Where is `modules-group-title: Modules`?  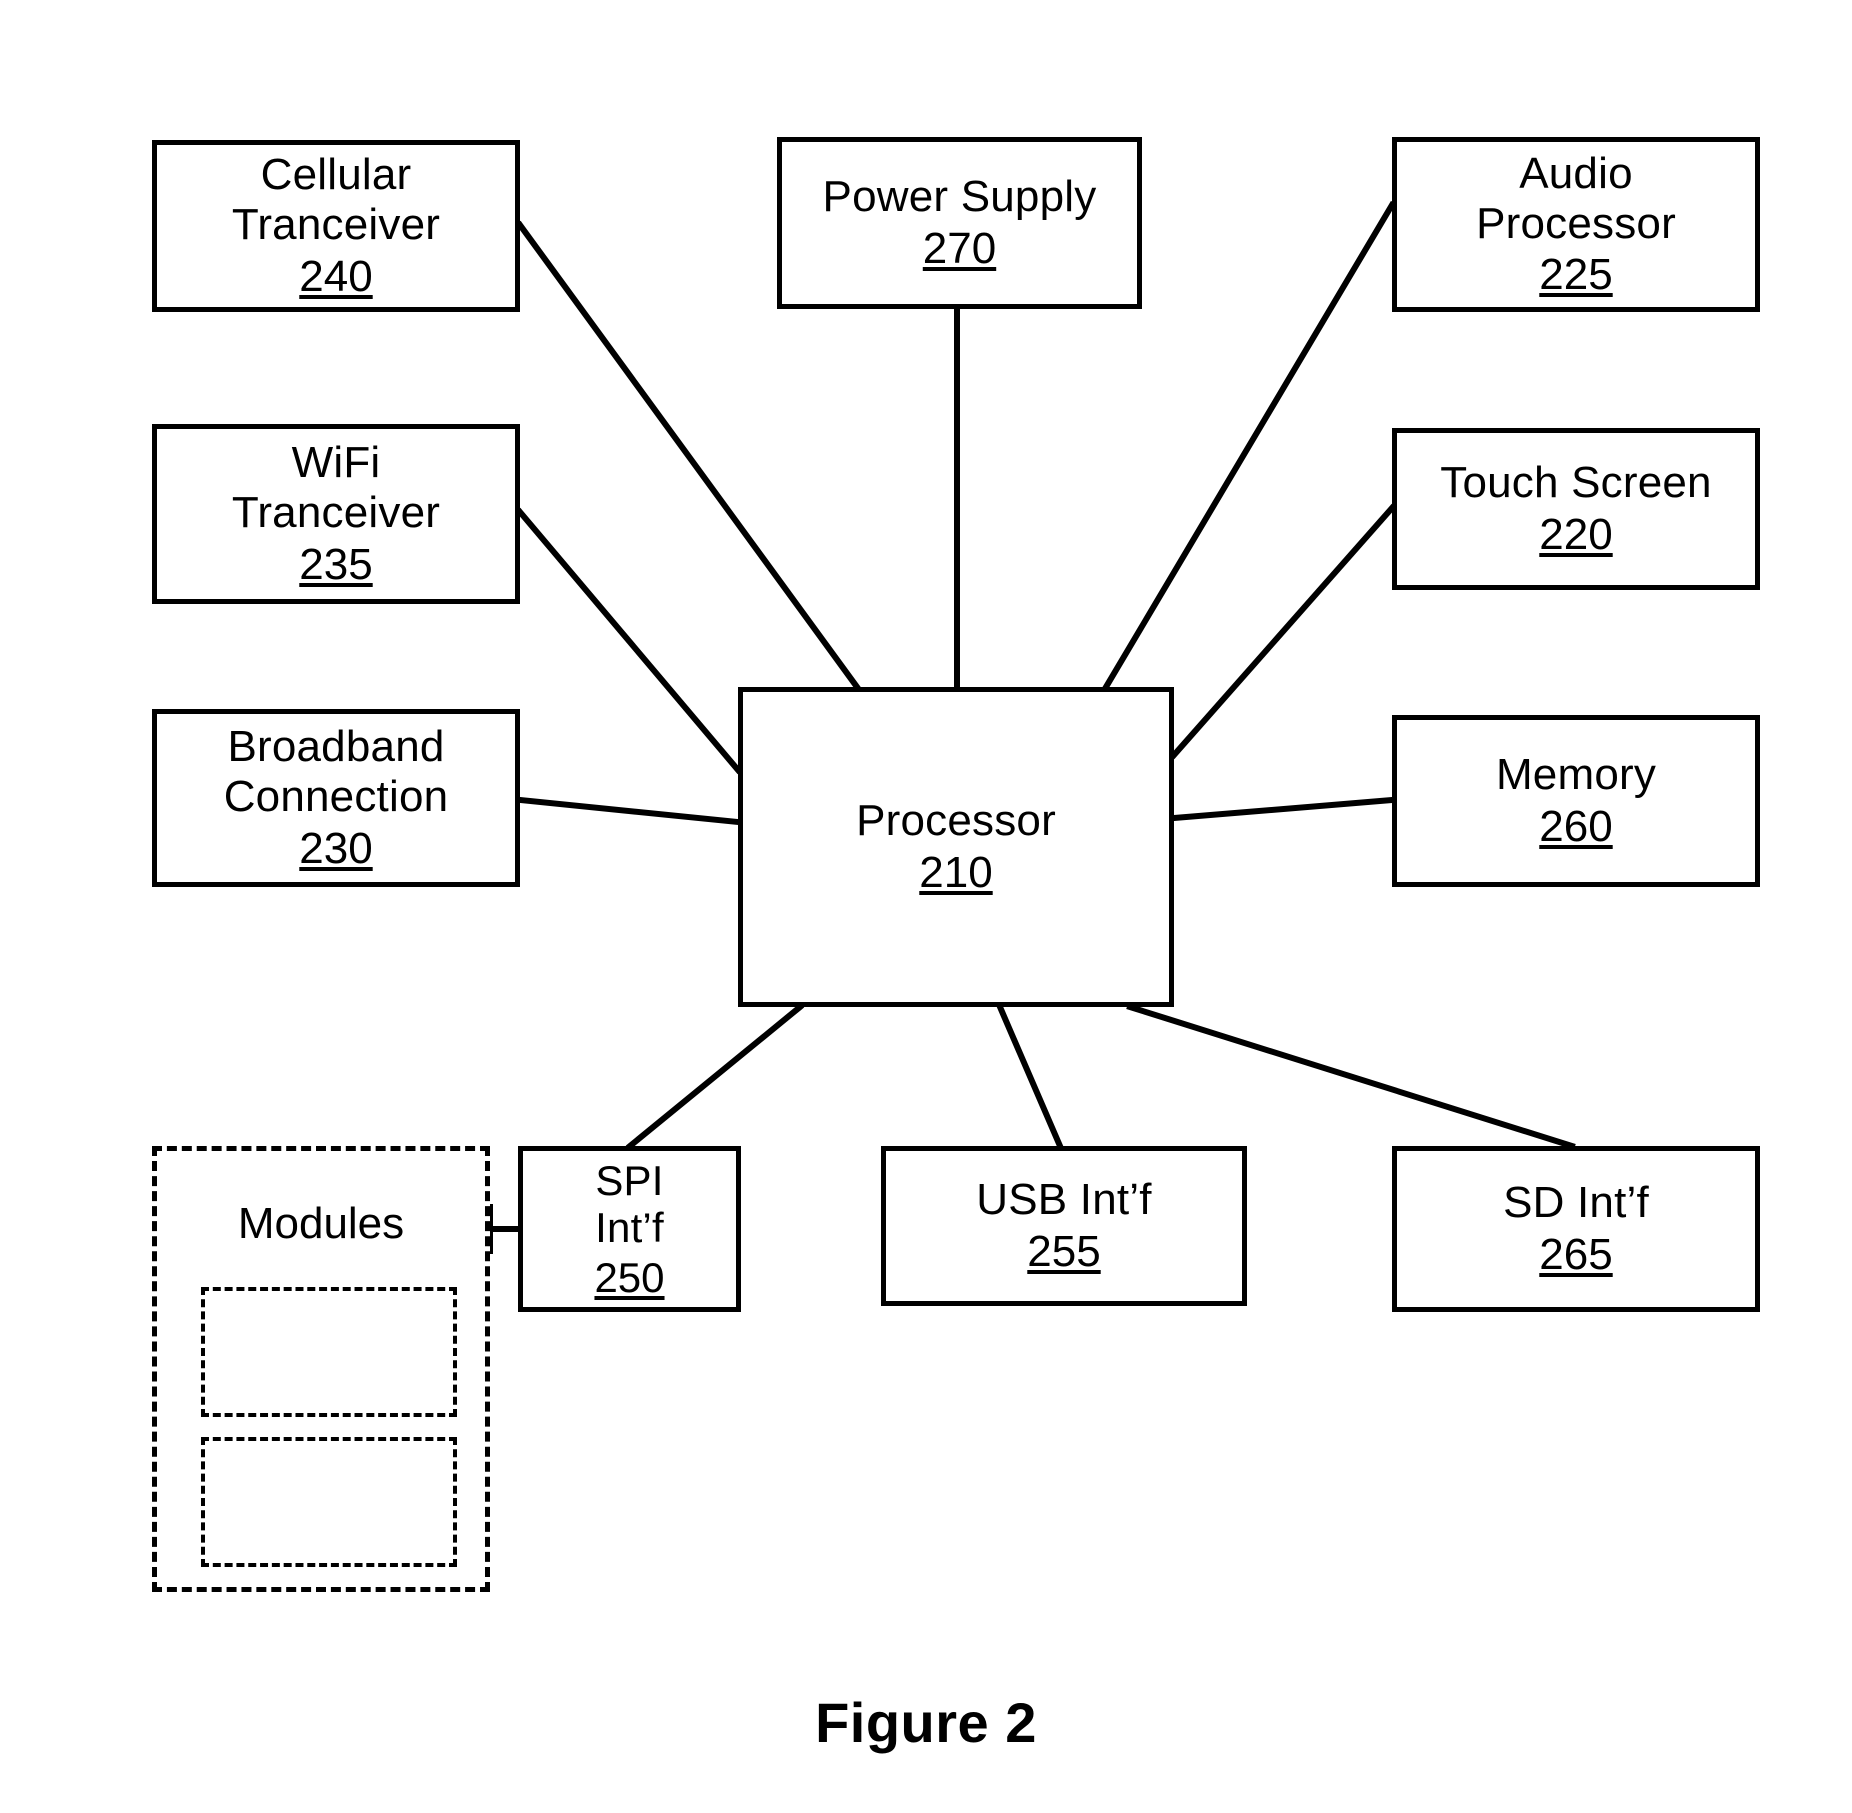 modules-group-title: Modules is located at coordinates (321, 1223).